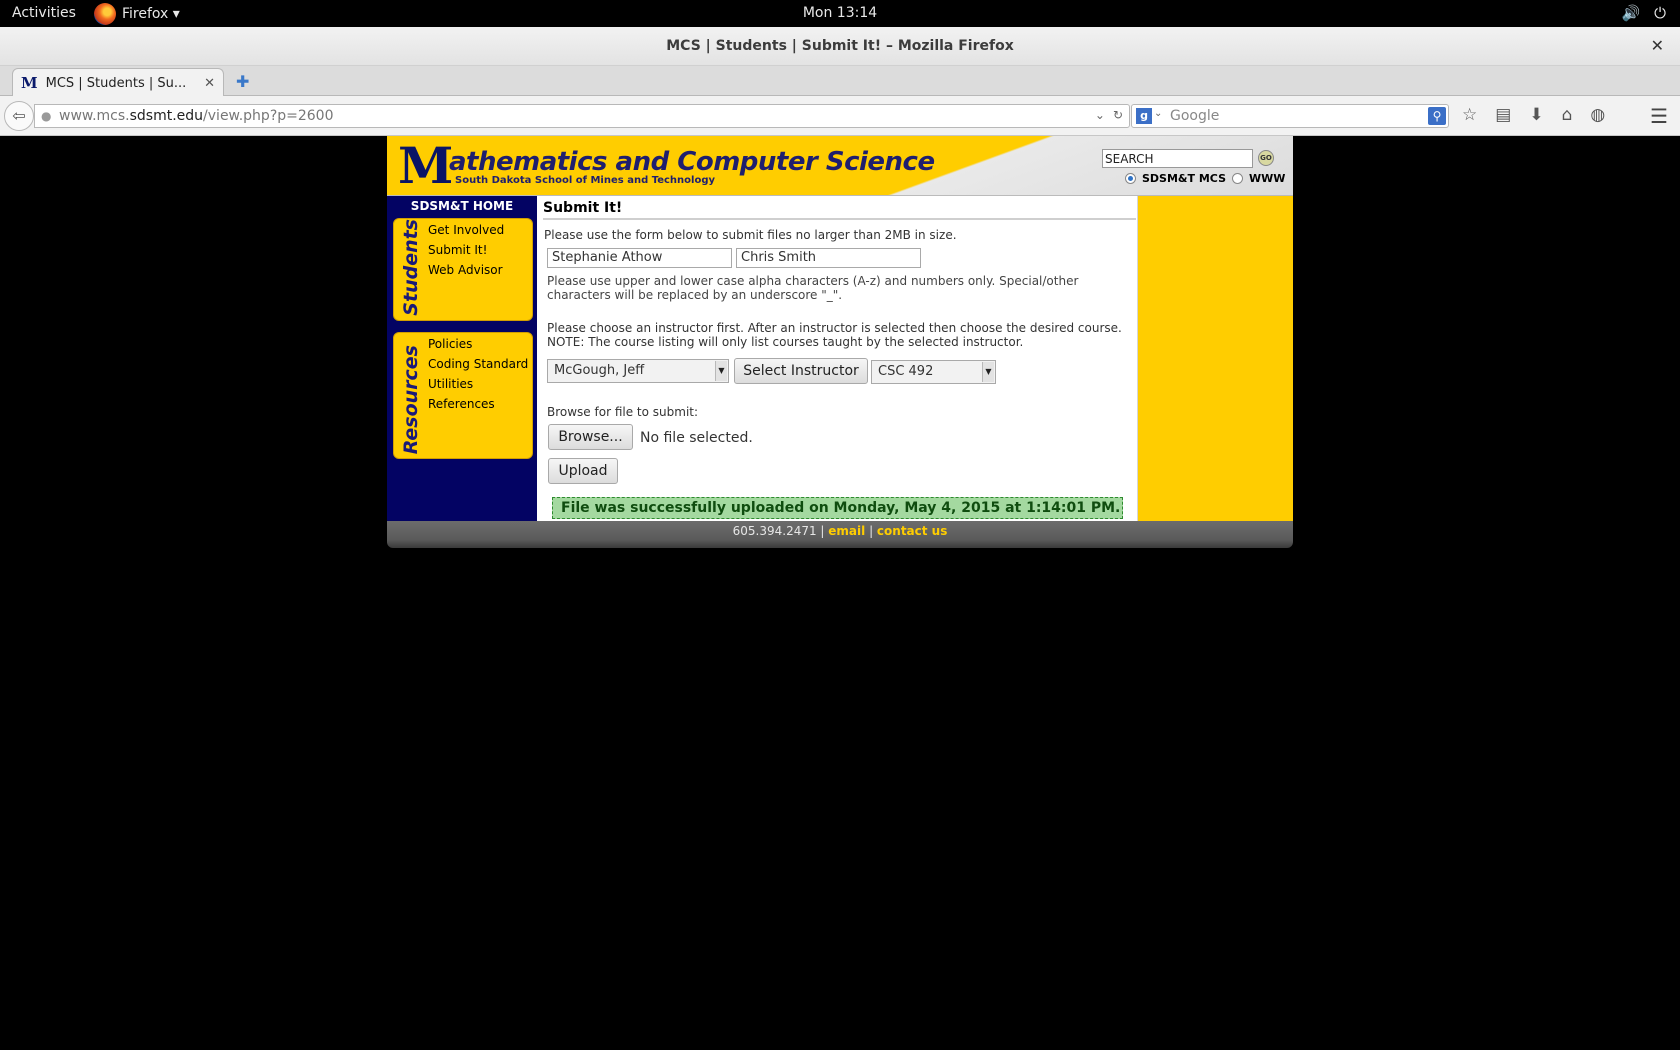 Image resolution: width=1680 pixels, height=1050 pixels. What do you see at coordinates (1100, 115) in the screenshot?
I see `history-dropdown-icon: ⌄` at bounding box center [1100, 115].